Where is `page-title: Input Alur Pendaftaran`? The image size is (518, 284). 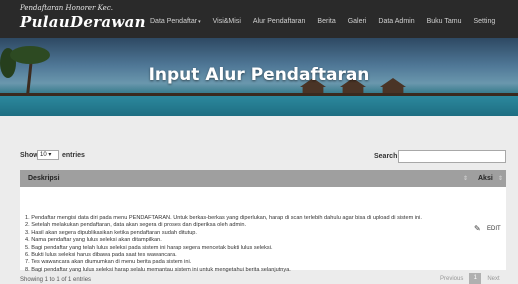
page-title: Input Alur Pendaftaran is located at coordinates (259, 75).